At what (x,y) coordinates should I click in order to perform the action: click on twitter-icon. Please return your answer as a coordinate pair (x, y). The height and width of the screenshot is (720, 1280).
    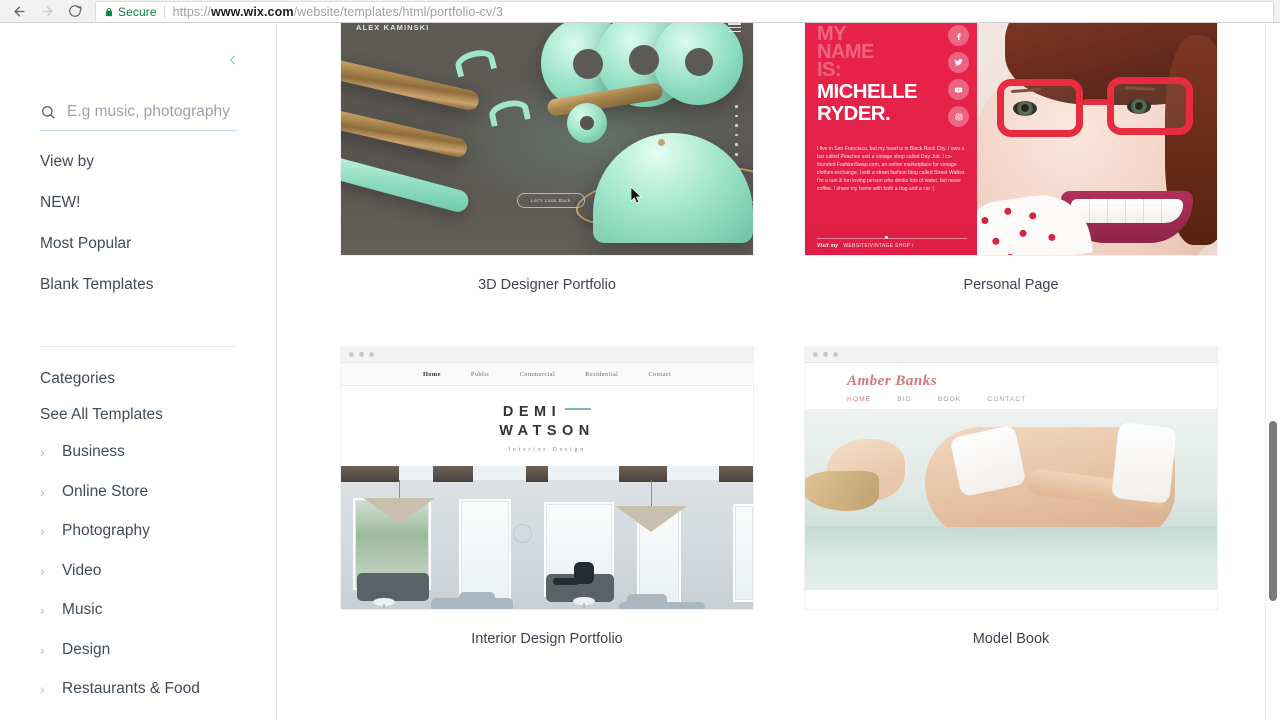
    Looking at the image, I should click on (958, 62).